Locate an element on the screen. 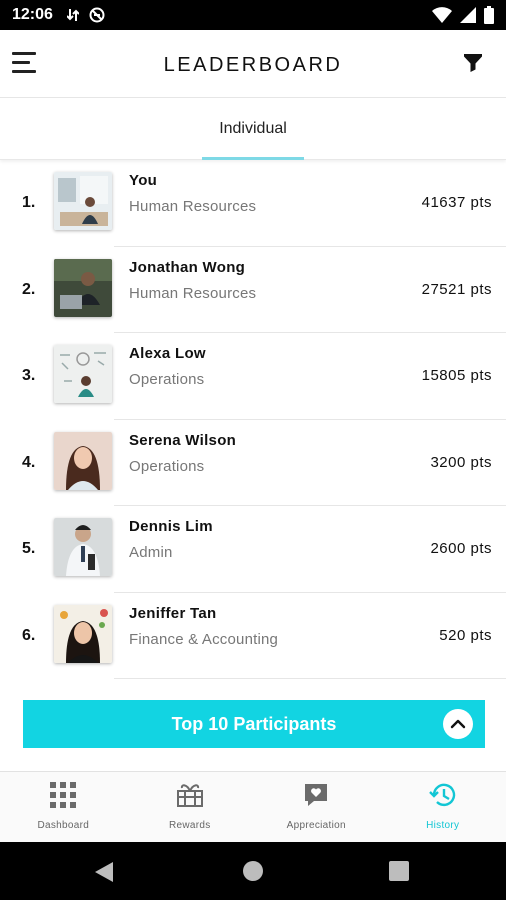  heart-chat-icon is located at coordinates (316, 795).